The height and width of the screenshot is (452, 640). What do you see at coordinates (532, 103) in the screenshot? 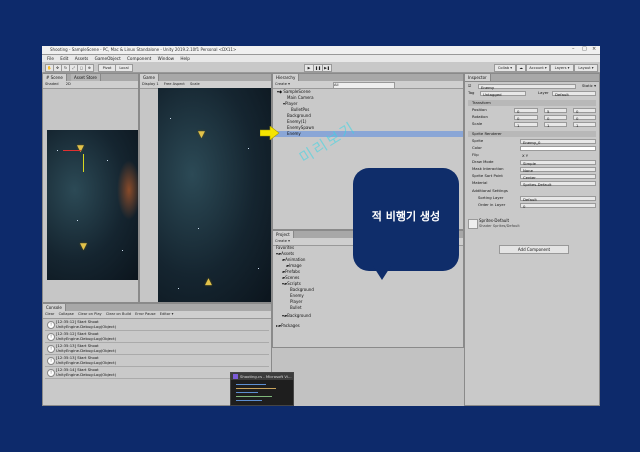
I see `transform-header: Transform` at bounding box center [532, 103].